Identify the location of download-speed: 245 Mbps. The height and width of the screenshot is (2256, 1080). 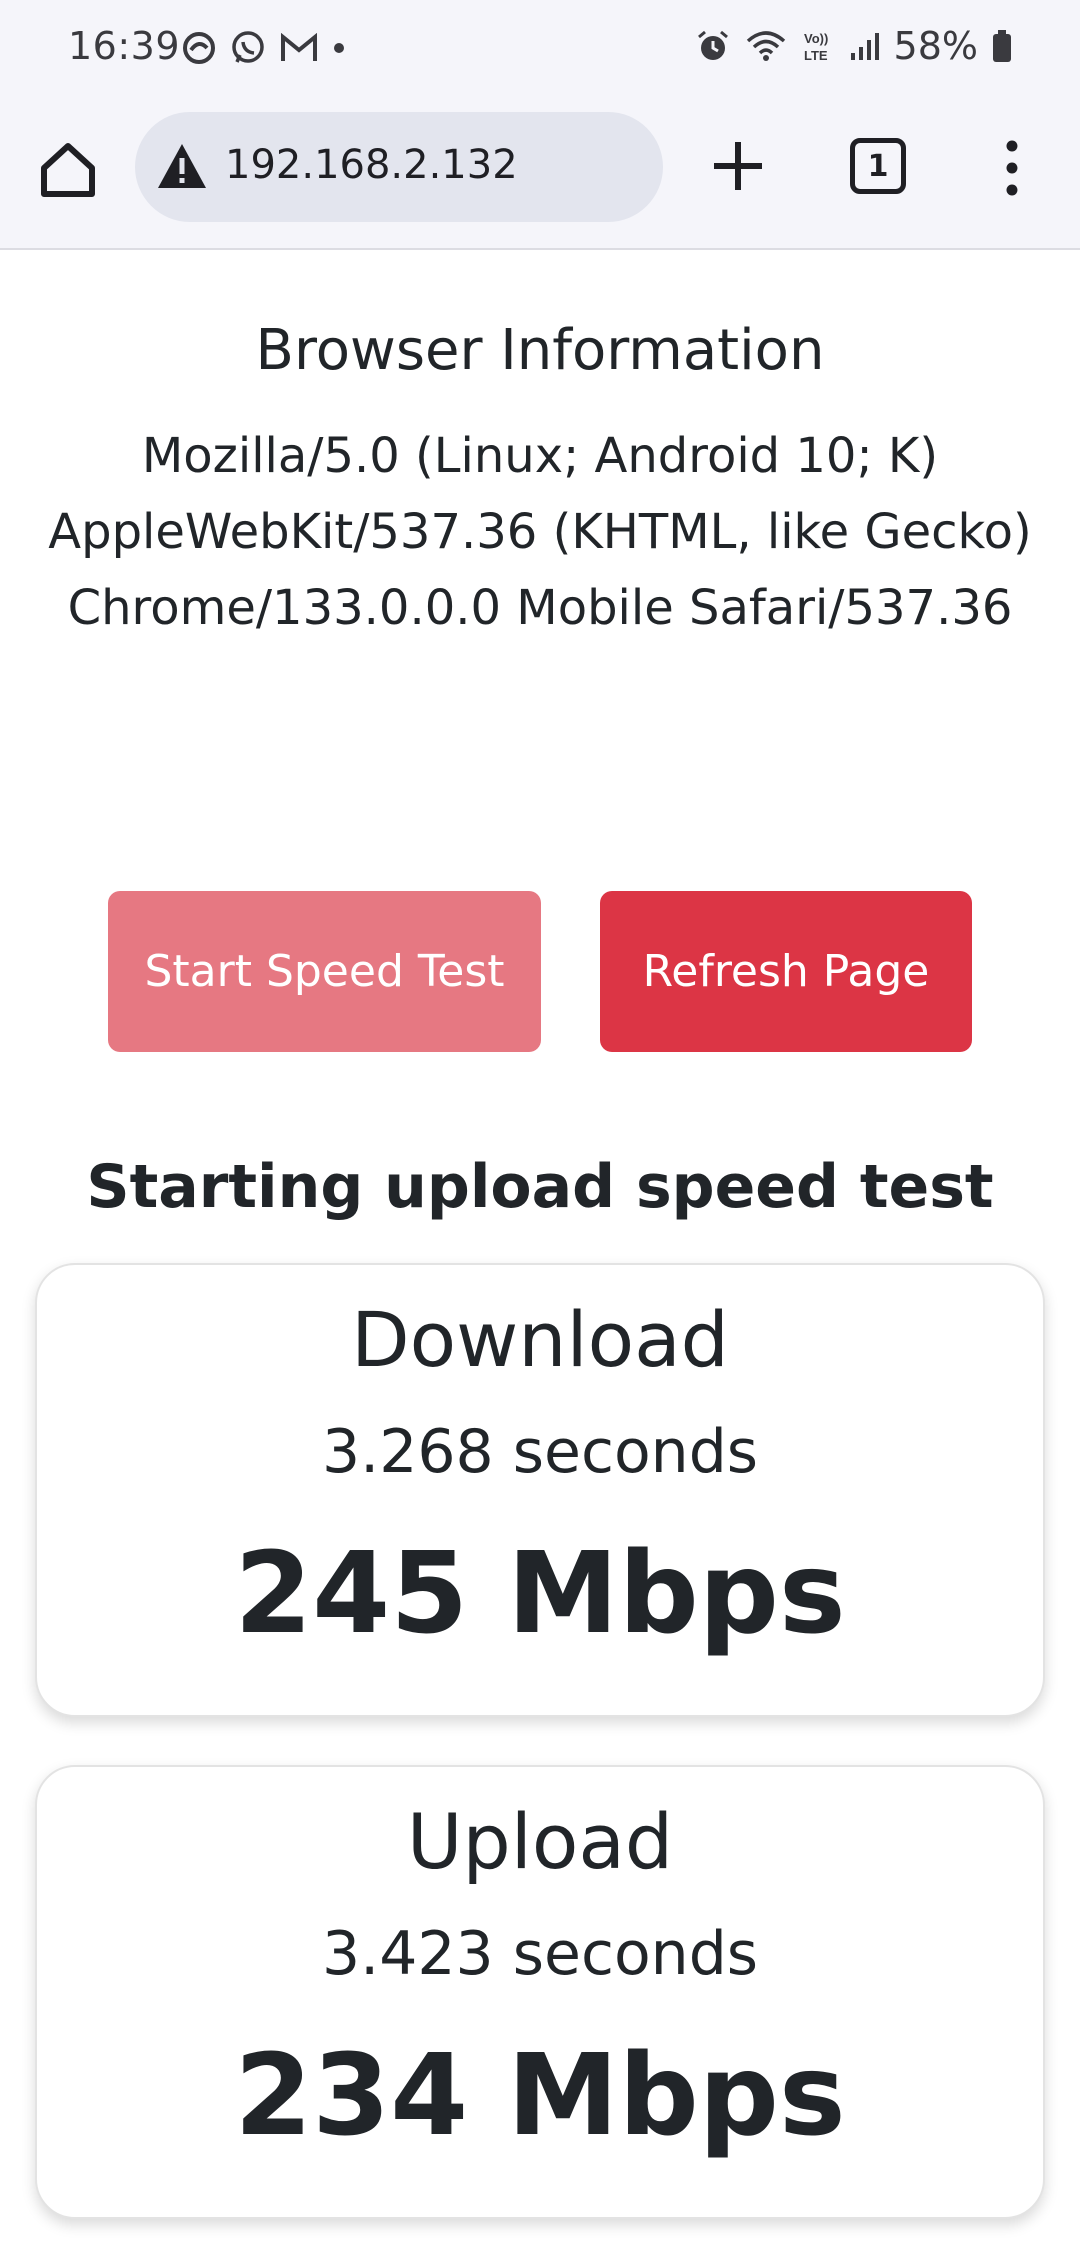
(540, 1594).